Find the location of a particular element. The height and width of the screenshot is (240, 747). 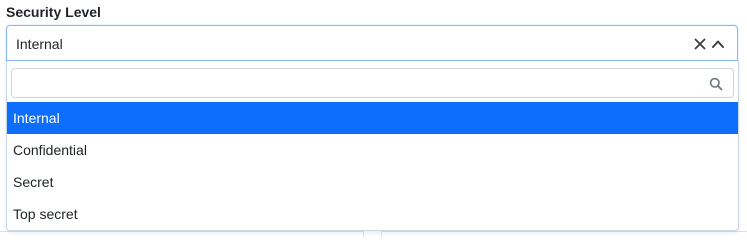

close-icon is located at coordinates (700, 44).